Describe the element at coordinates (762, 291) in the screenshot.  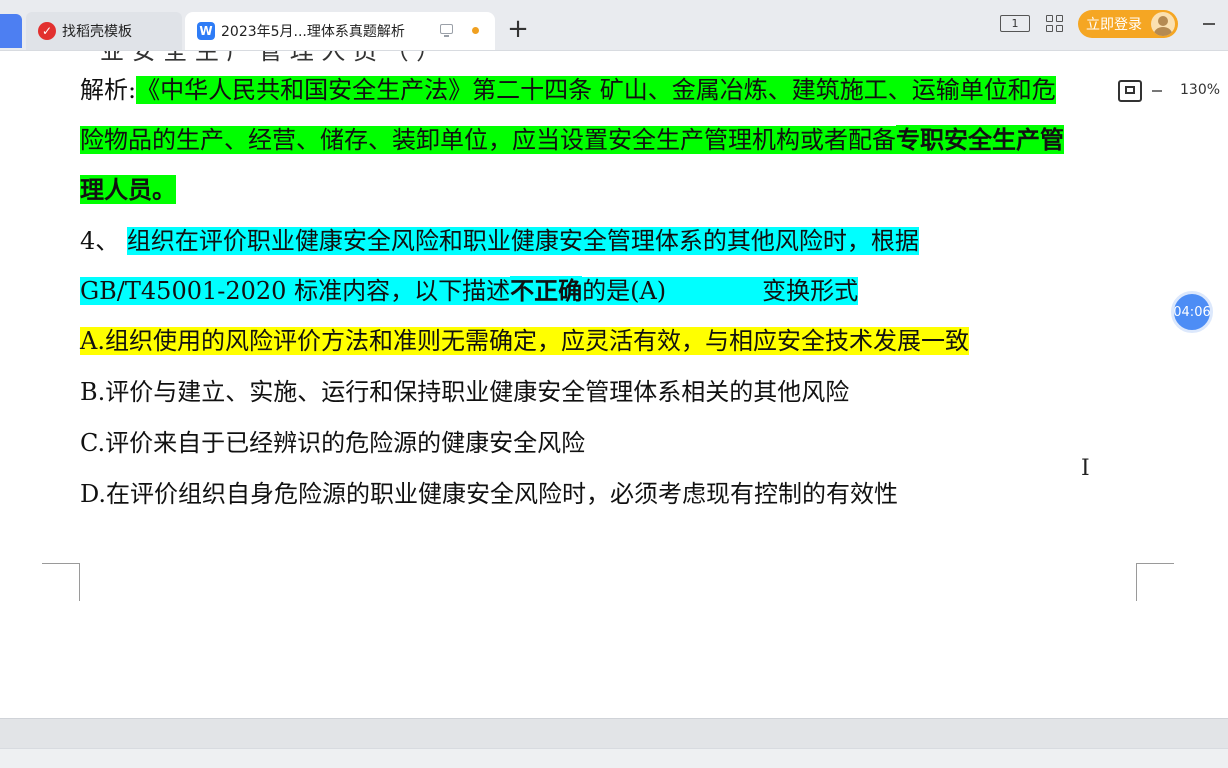
I see `question-note: 变换形式` at that location.